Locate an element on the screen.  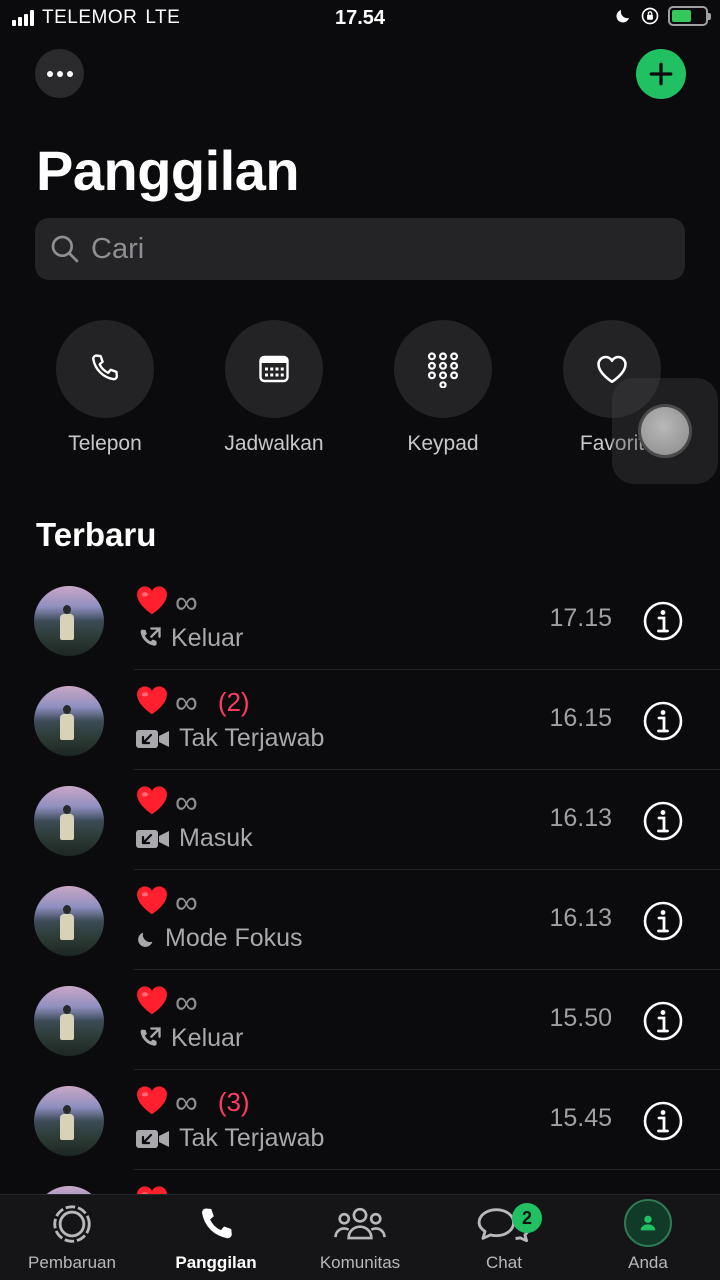
page-title: Panggilan is located at coordinates (168, 170).